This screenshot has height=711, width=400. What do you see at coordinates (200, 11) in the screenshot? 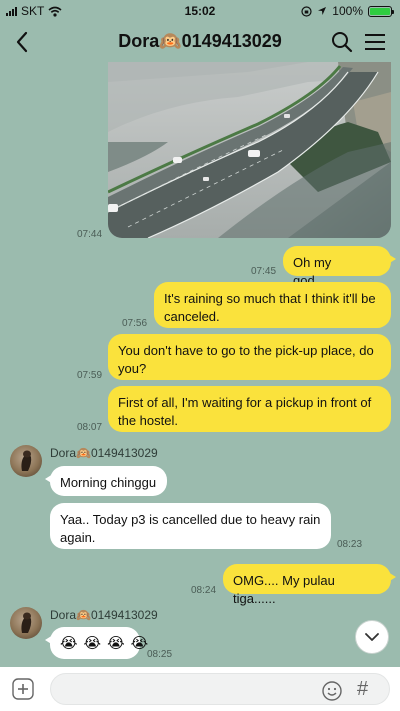
I see `status-bar: SKT 15:02 100%` at bounding box center [200, 11].